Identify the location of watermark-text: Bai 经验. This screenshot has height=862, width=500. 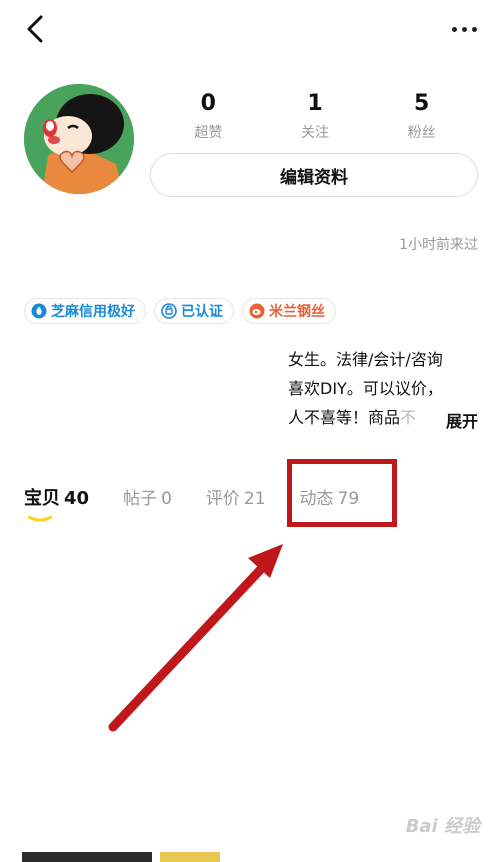
(442, 826).